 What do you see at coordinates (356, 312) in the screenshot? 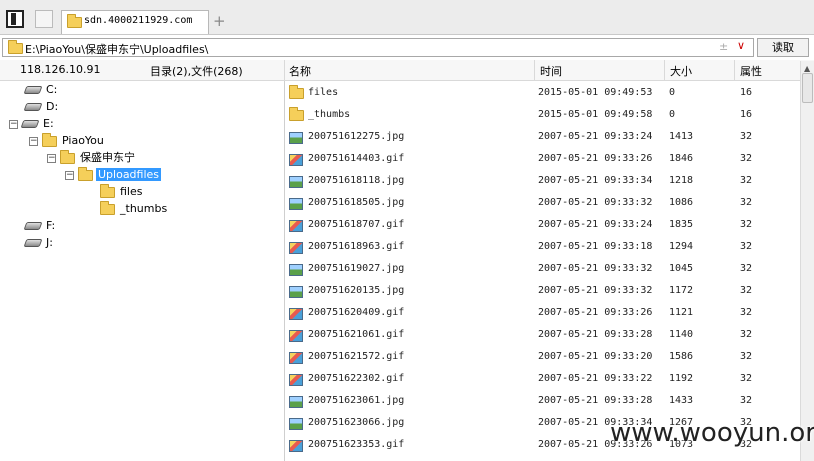
I see `cell-name: 200751620409.gif` at bounding box center [356, 312].